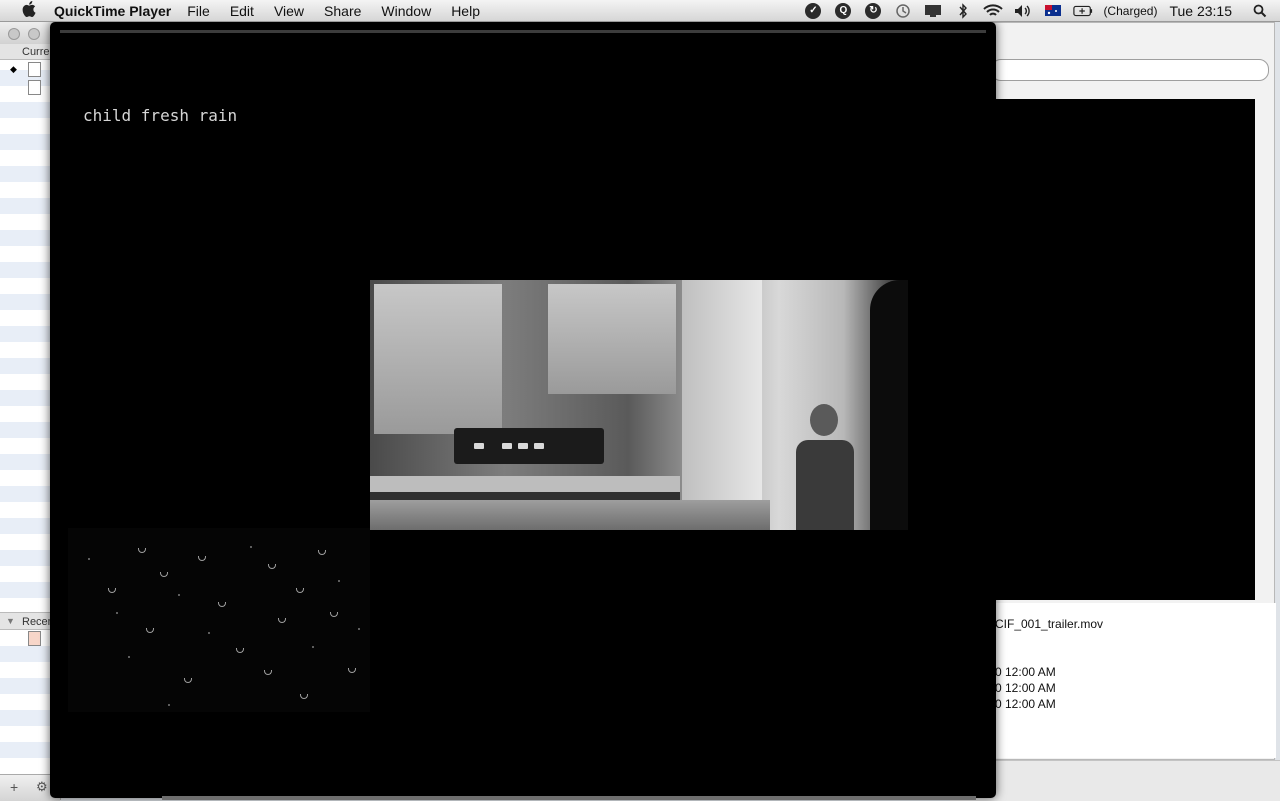 The width and height of the screenshot is (1280, 801). I want to click on person-head, so click(824, 420).